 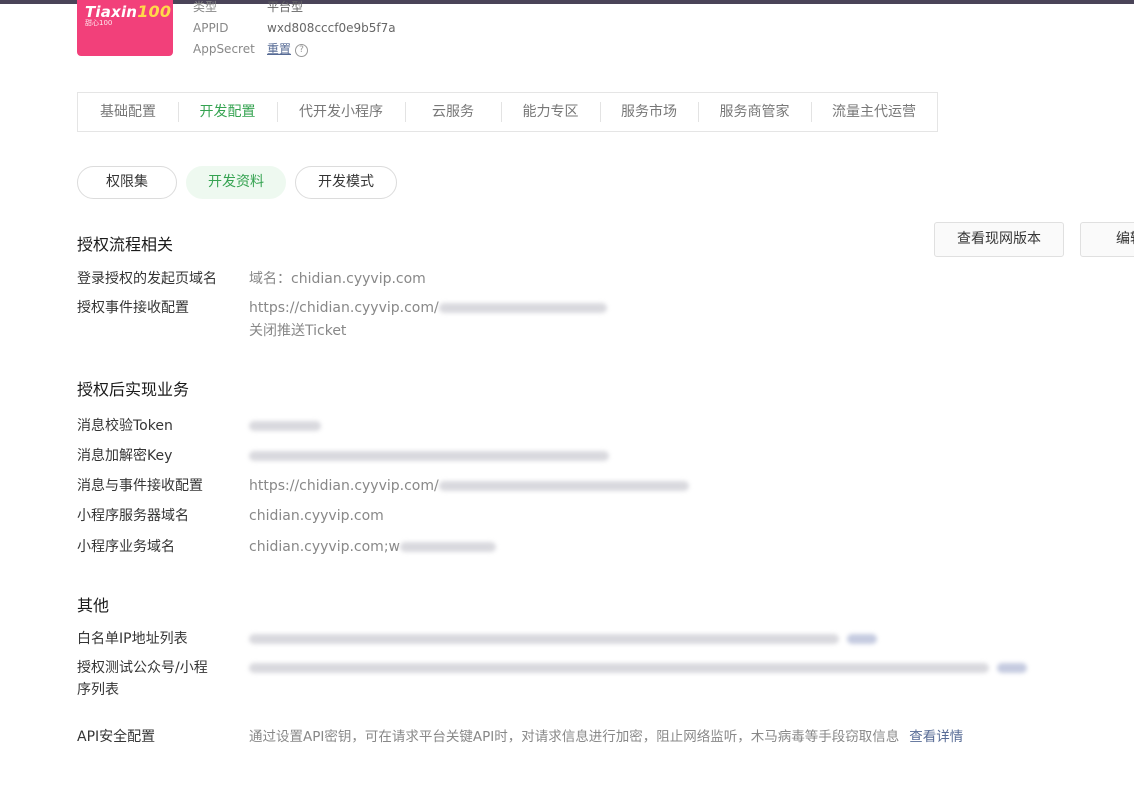 What do you see at coordinates (126, 547) in the screenshot?
I see `biz-domain-label: 小程序业务域名` at bounding box center [126, 547].